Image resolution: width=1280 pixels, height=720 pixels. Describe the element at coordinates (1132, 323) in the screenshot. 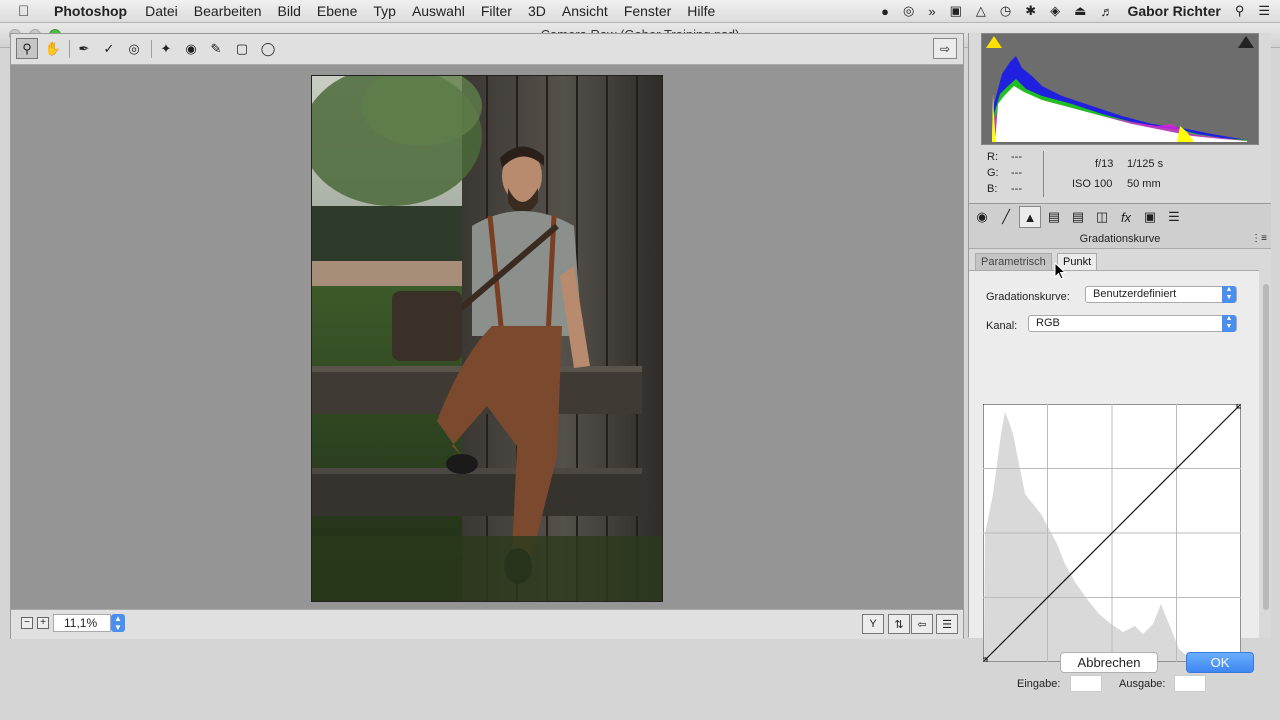

I see `channel-select: RGB ▲ ▼` at that location.